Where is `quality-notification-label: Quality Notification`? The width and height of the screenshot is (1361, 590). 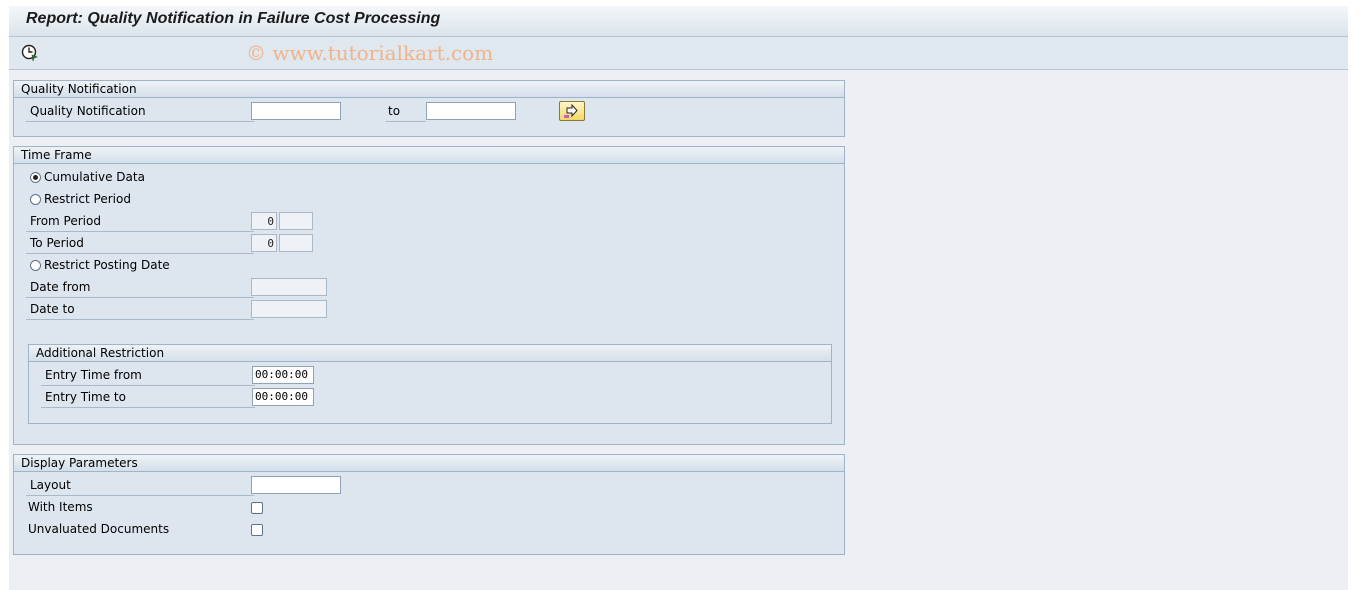 quality-notification-label: Quality Notification is located at coordinates (140, 111).